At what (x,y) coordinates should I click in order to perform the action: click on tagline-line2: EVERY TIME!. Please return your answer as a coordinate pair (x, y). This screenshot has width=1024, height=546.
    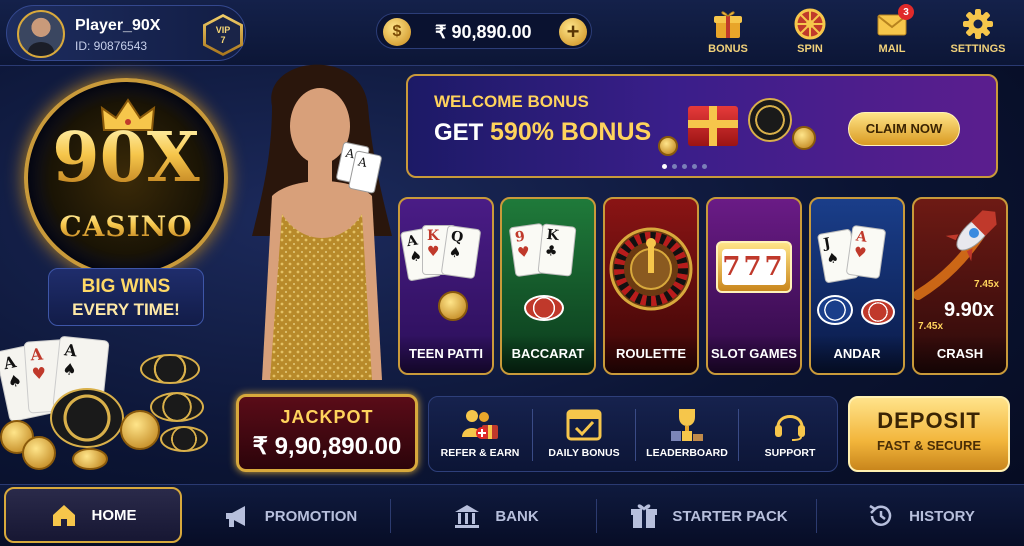
    Looking at the image, I should click on (126, 309).